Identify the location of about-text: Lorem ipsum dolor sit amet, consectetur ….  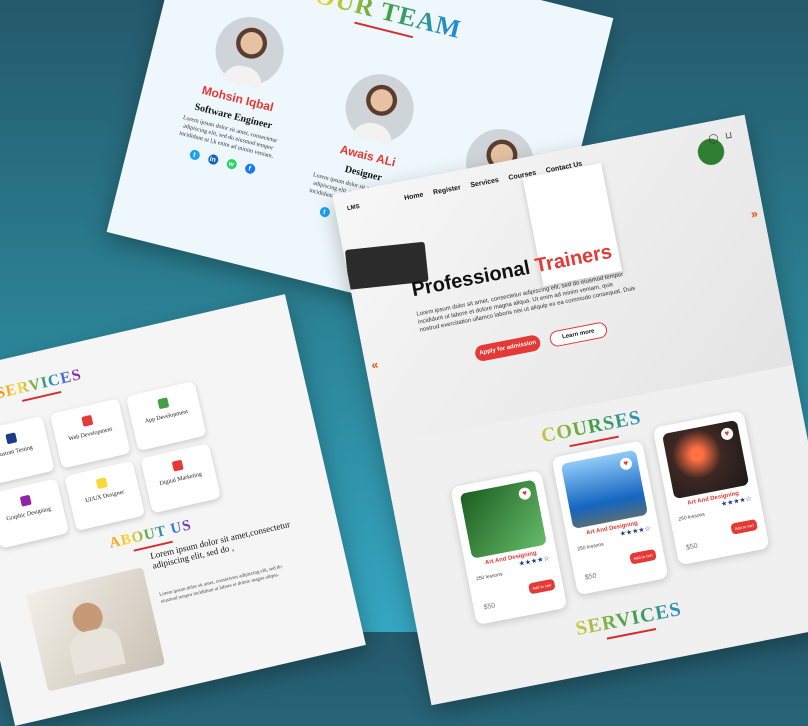
(220, 584).